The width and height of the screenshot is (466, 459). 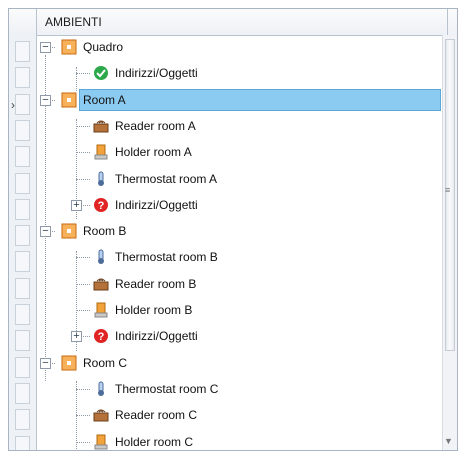 I want to click on tree-node-label: Room A, so click(x=104, y=100).